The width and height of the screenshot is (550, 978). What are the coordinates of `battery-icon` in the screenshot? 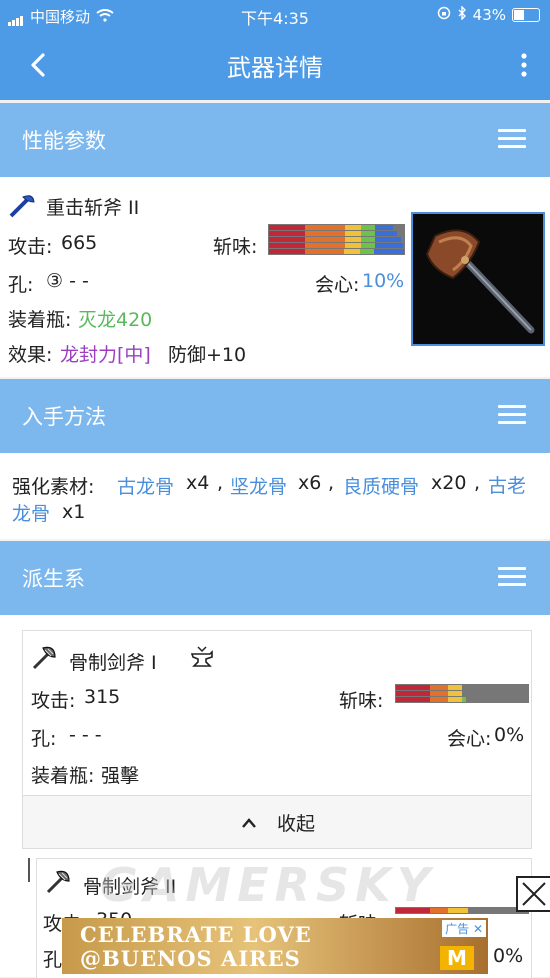 It's located at (526, 15).